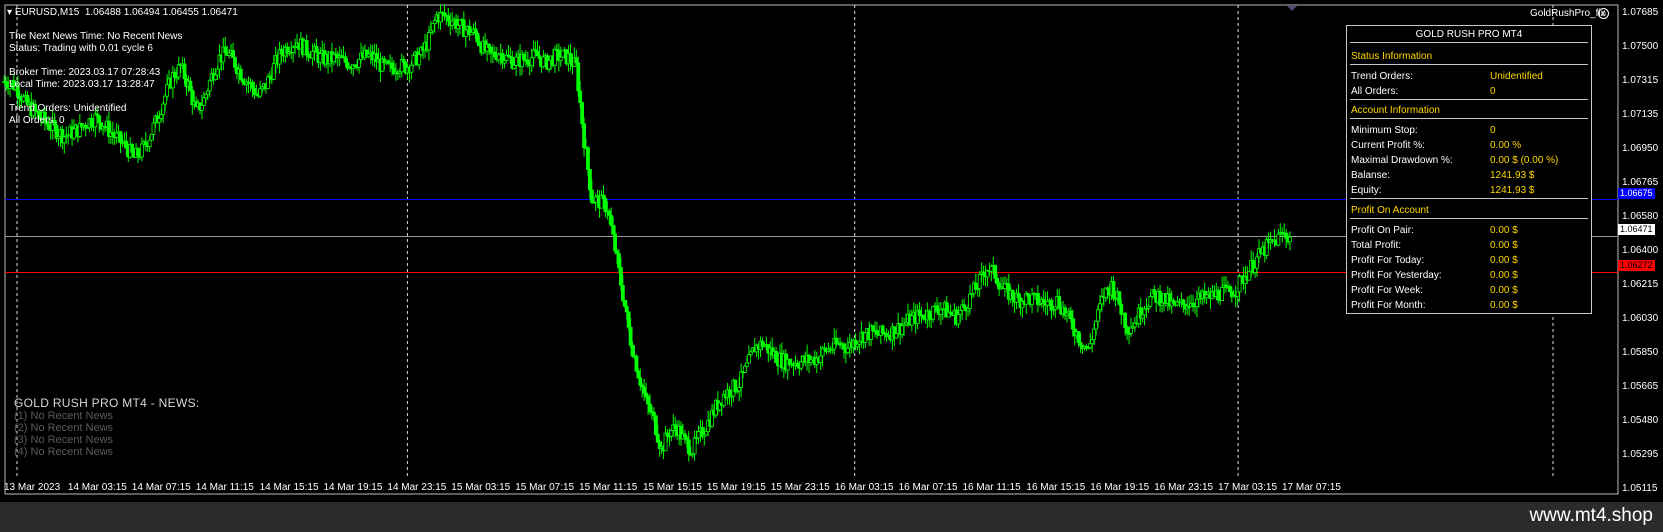  I want to click on account-information-header: Account Information, so click(1395, 110).